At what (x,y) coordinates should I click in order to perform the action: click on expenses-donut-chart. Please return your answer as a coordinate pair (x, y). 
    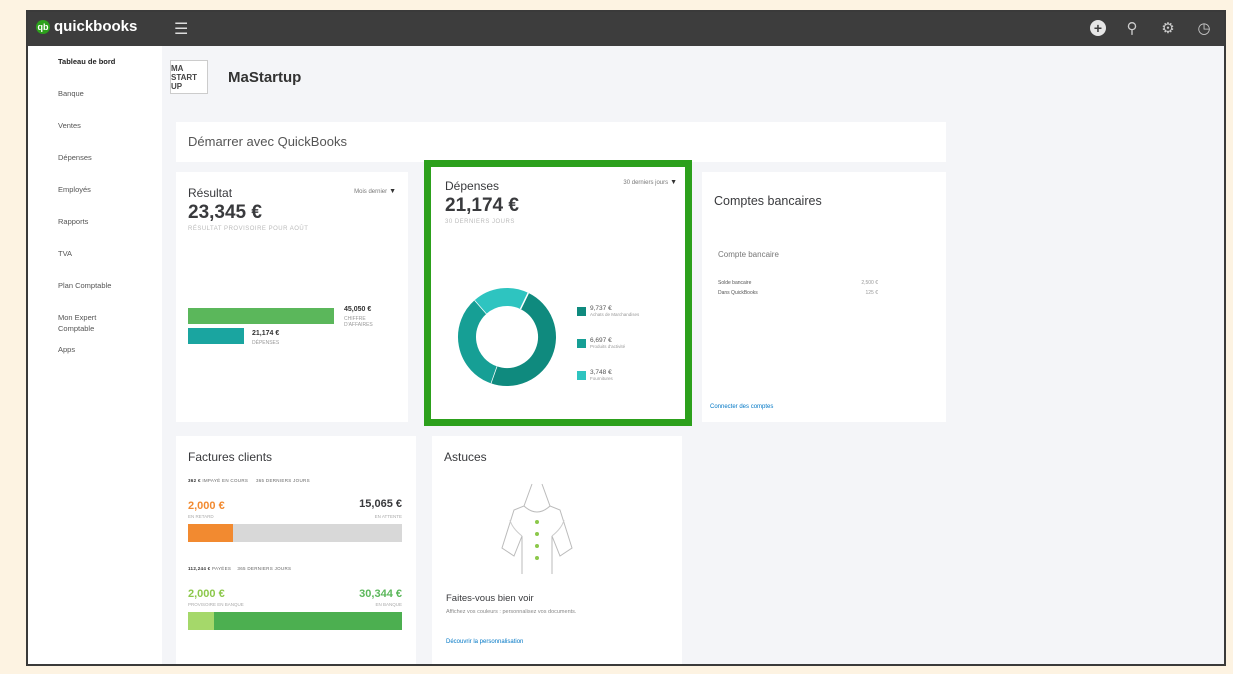
    Looking at the image, I should click on (507, 337).